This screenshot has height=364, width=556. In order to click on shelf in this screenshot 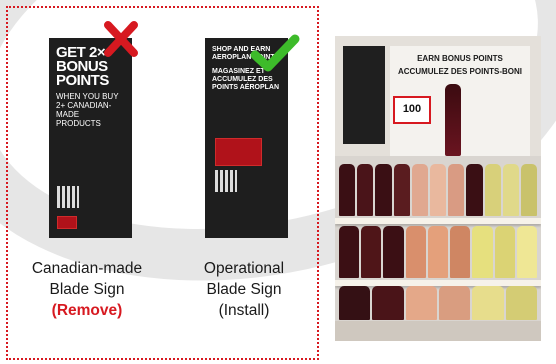, I will do `click(438, 221)`.